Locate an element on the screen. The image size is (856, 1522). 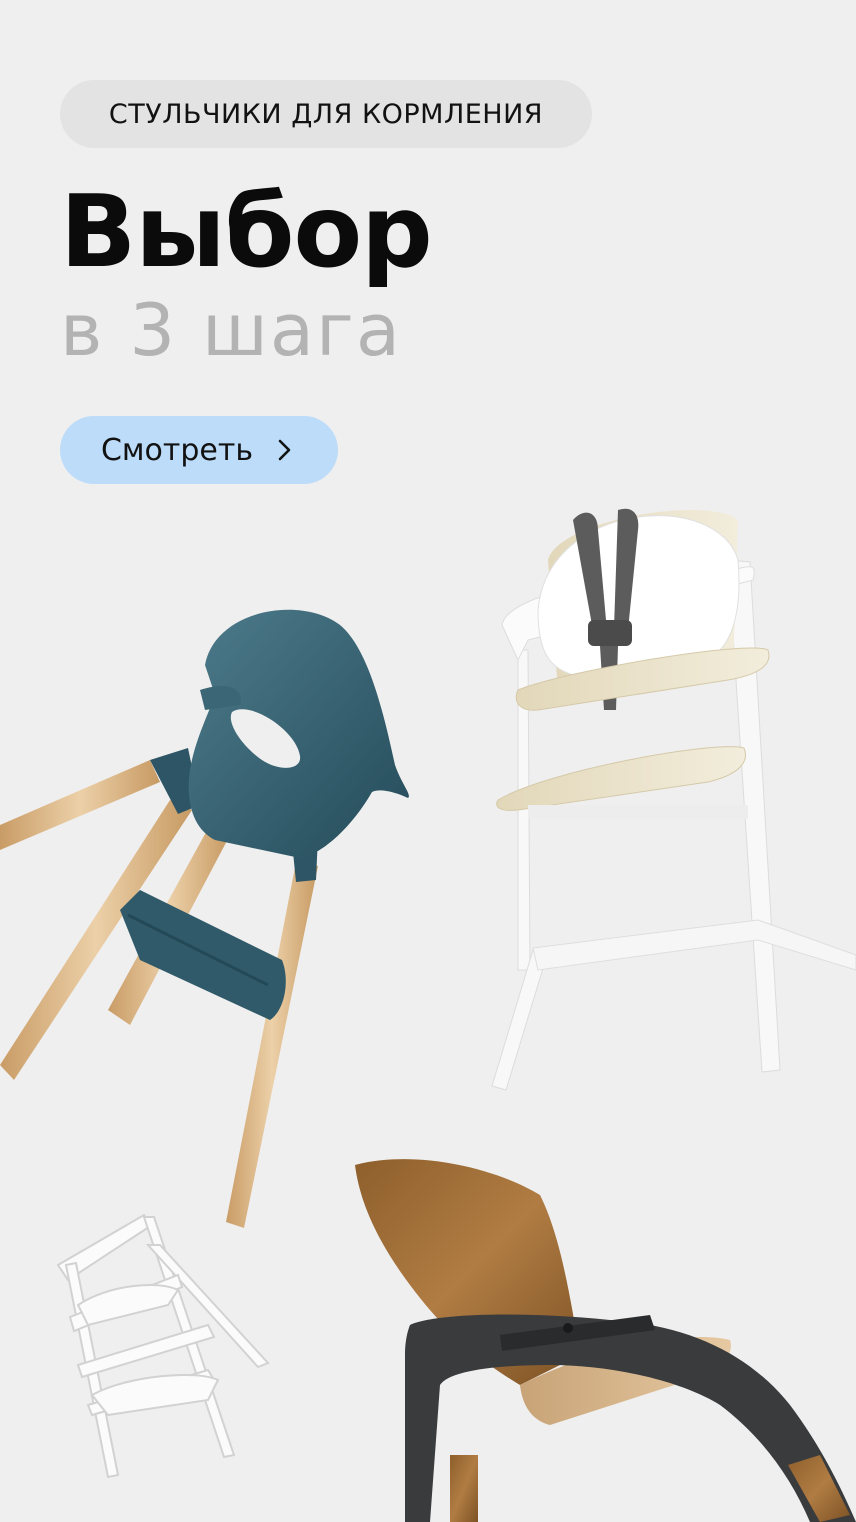
subheadline: в 3 шага is located at coordinates (231, 330).